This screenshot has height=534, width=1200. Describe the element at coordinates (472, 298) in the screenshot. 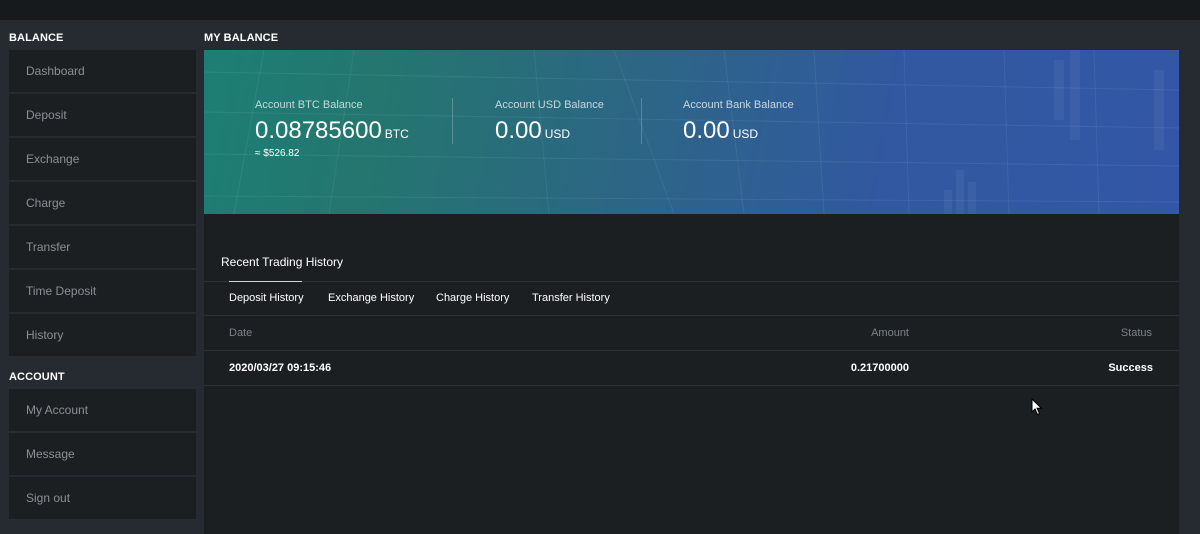

I see `tab-charge-history: Charge History` at that location.